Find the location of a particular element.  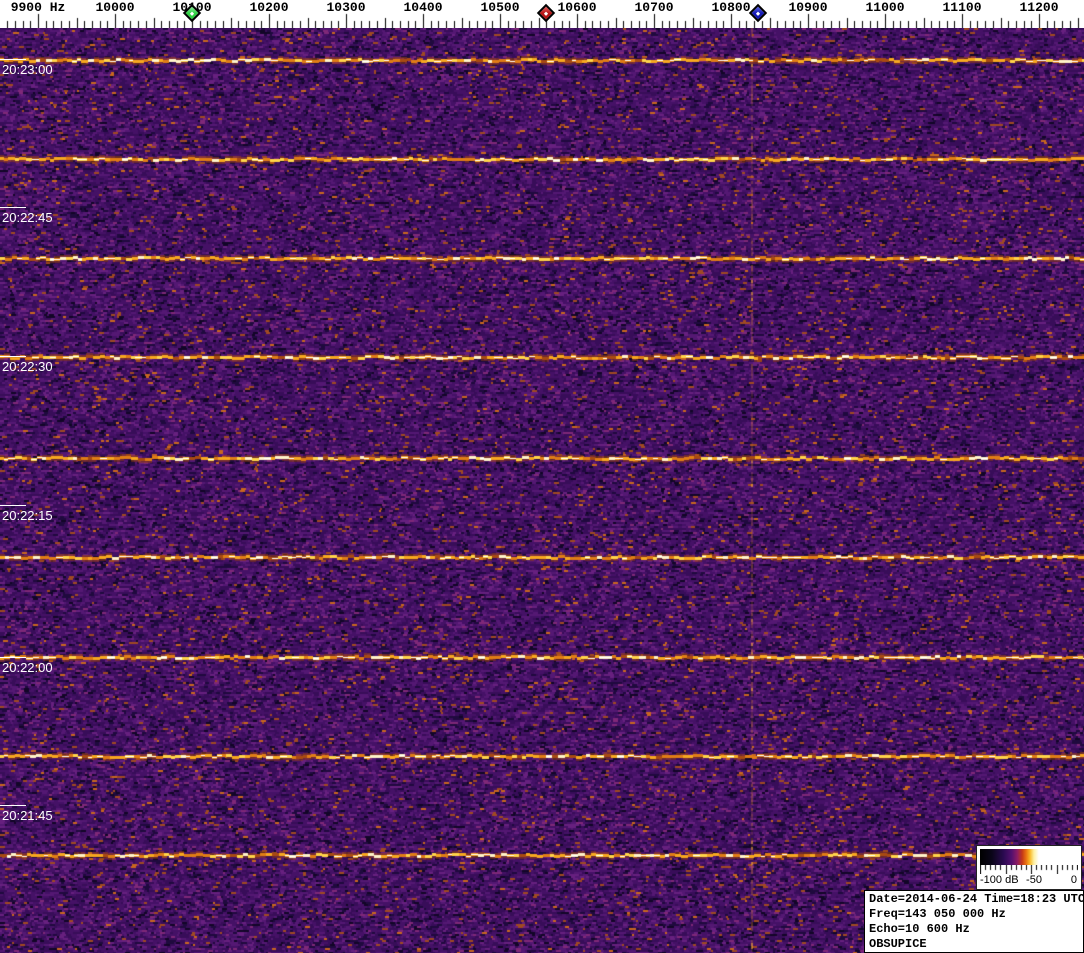

freq-label-10900: 10900 is located at coordinates (808, 7).